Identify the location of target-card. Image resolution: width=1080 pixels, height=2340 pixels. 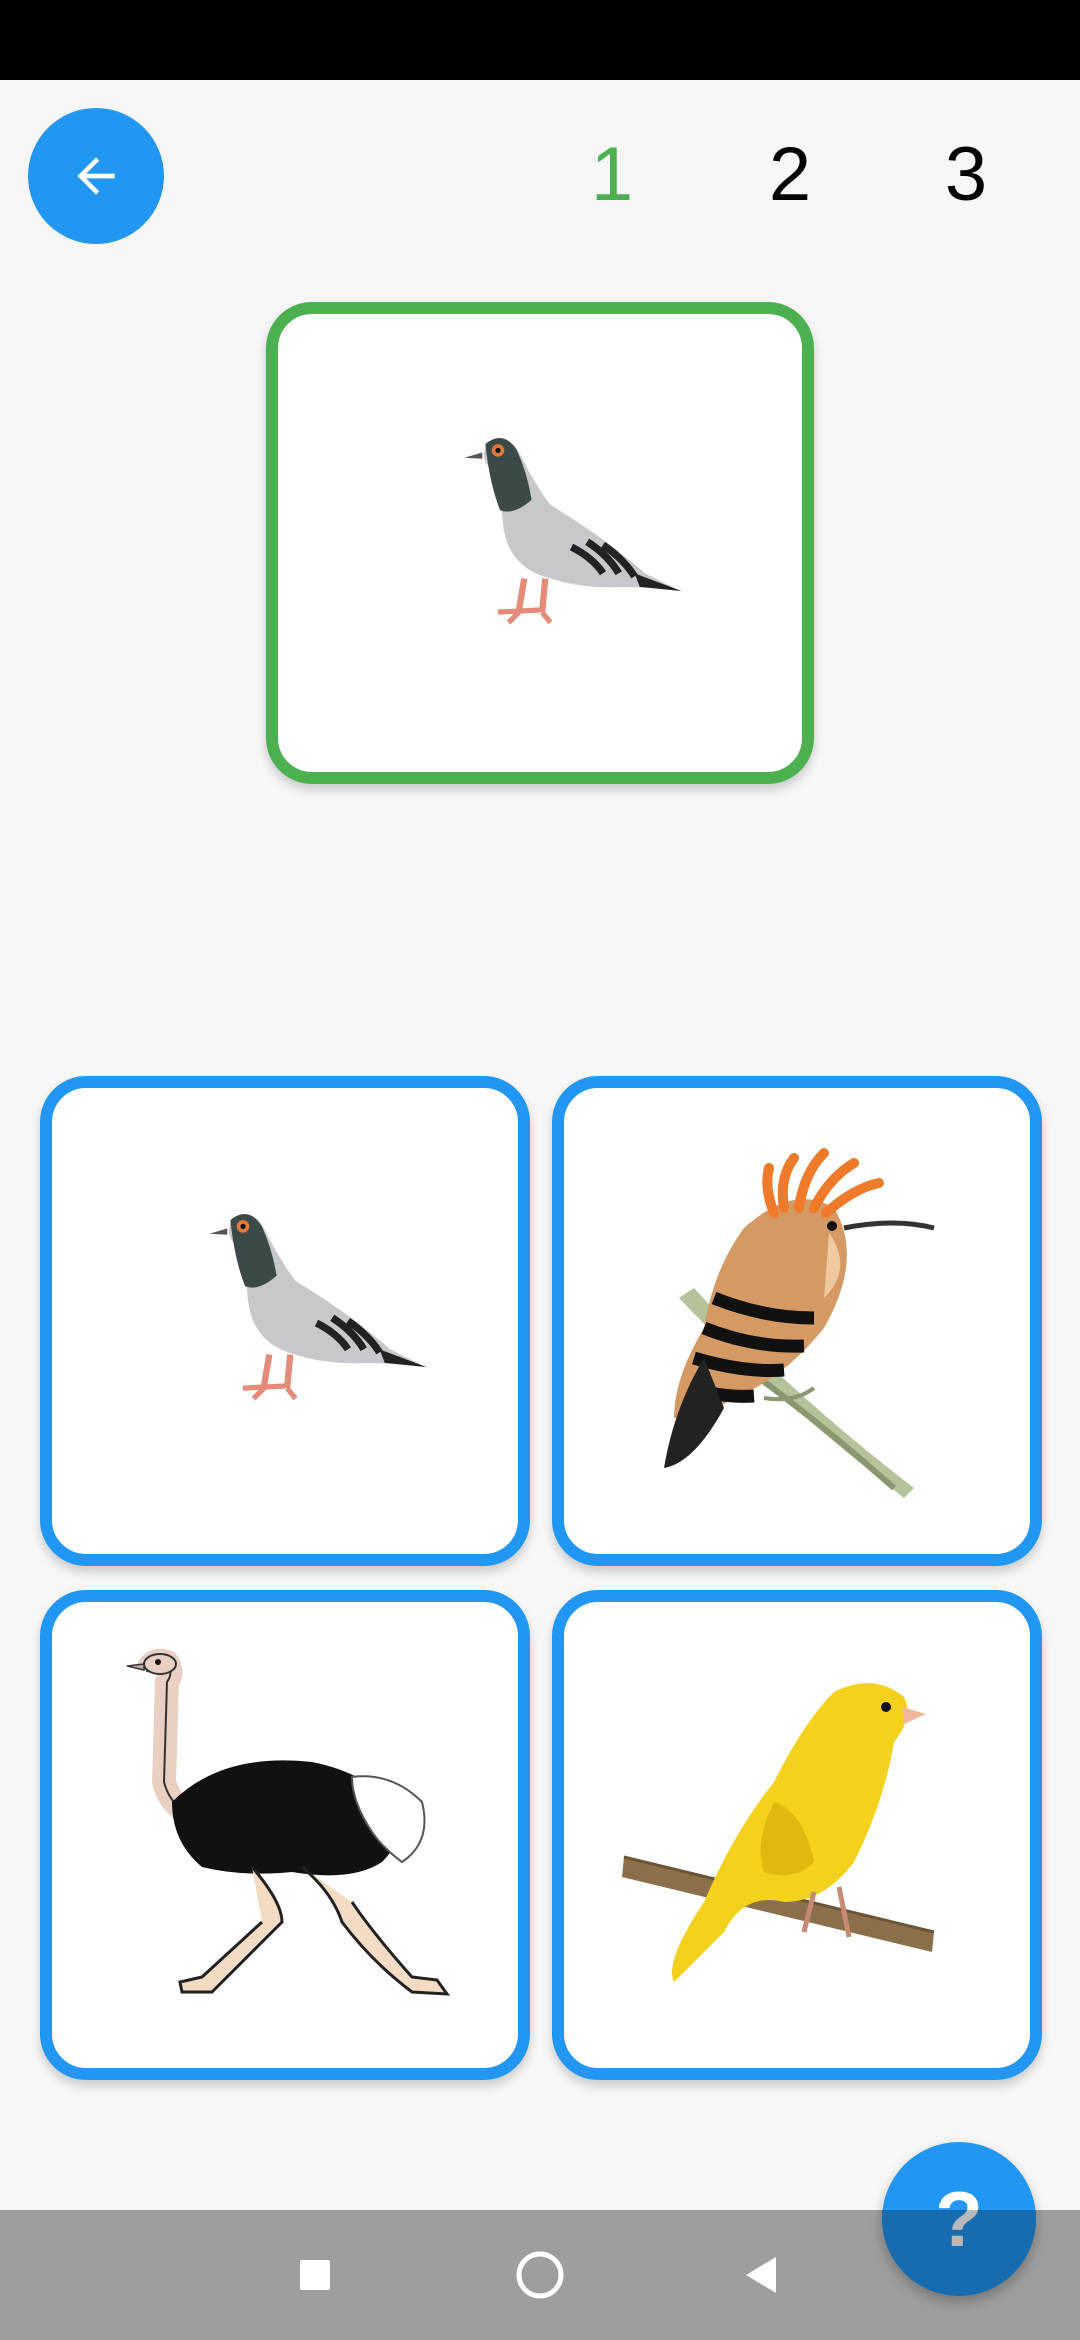
(540, 543).